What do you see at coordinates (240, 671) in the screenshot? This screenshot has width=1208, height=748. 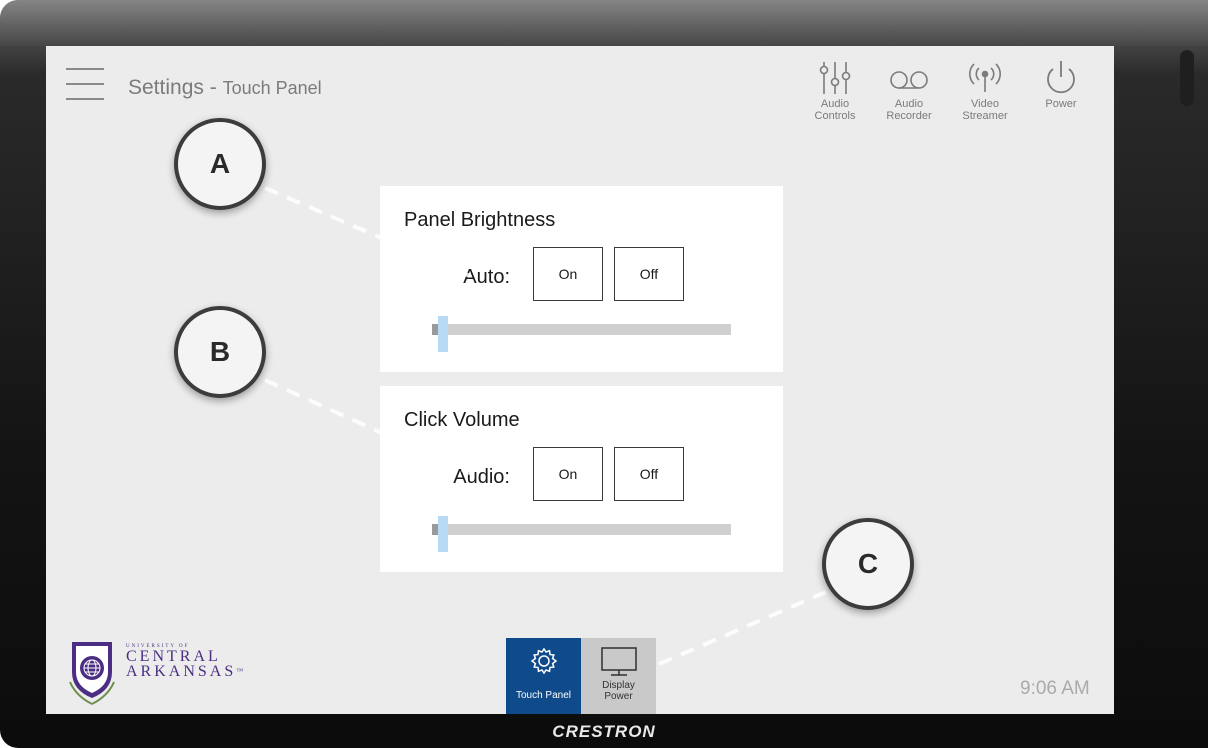 I see `uca-trademark: ™` at bounding box center [240, 671].